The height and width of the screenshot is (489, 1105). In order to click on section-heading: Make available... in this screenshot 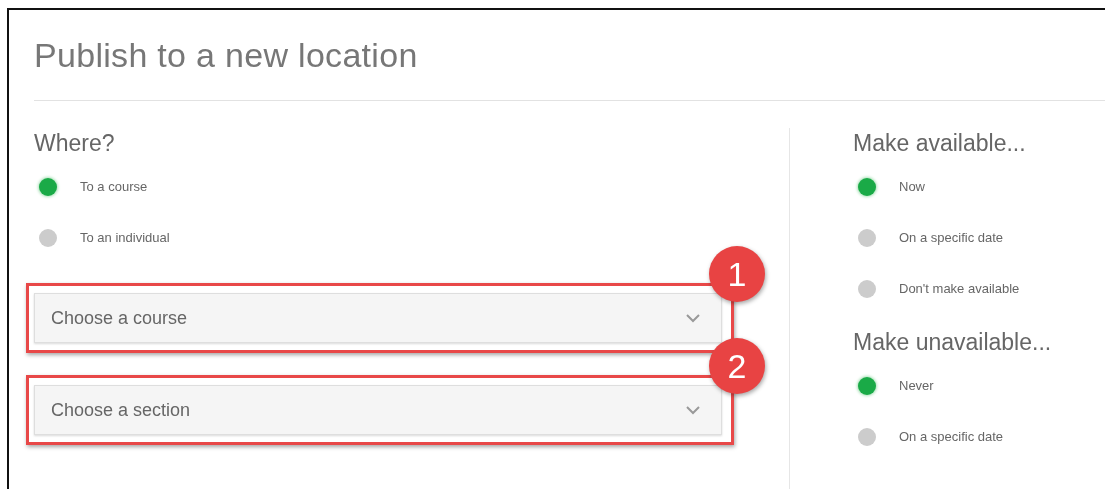, I will do `click(940, 143)`.